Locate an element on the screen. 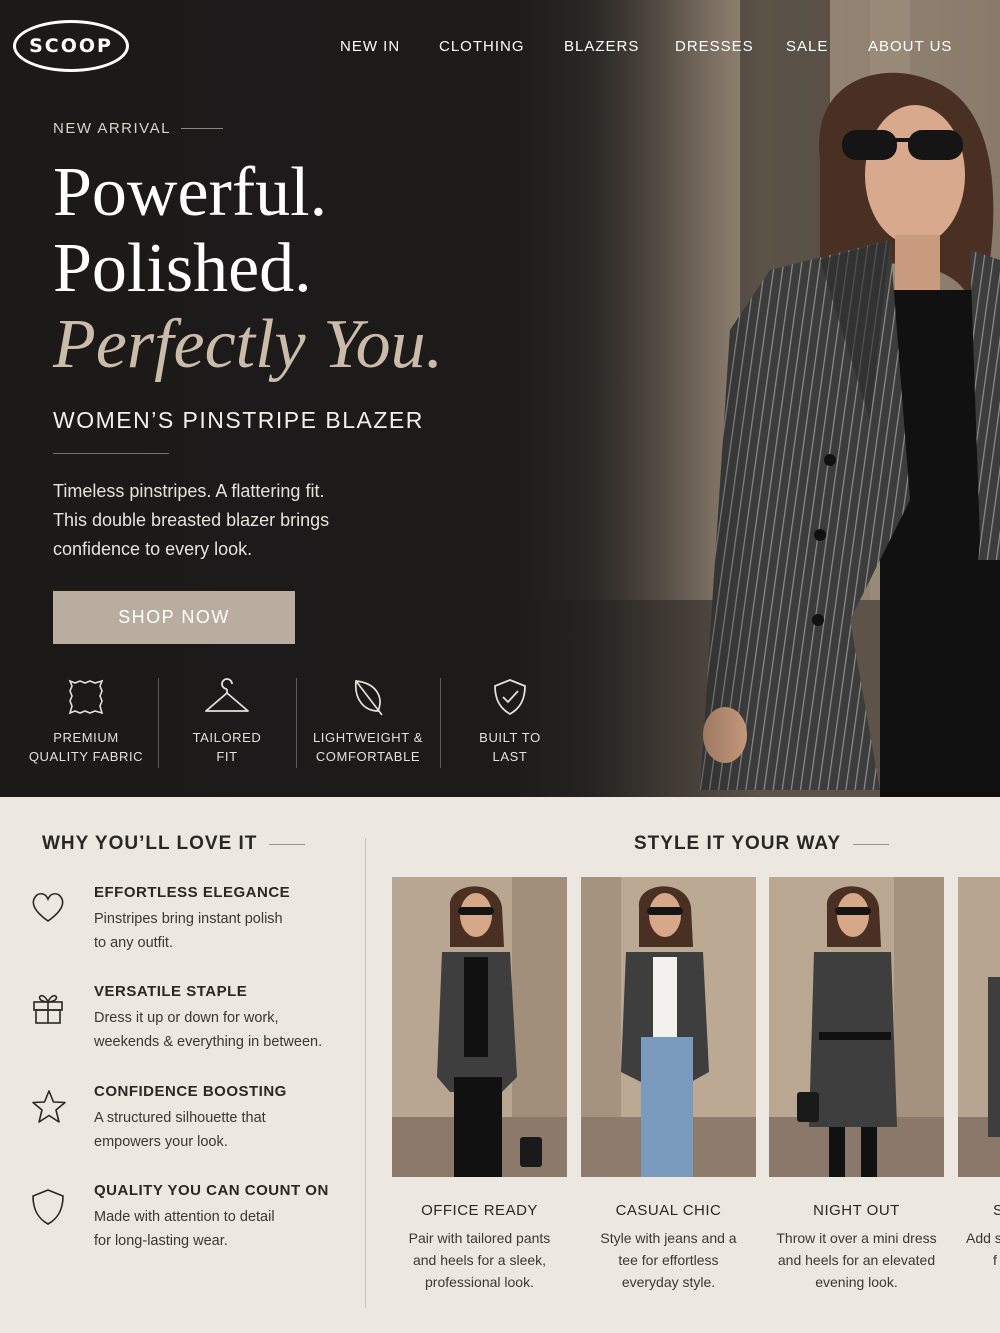 The height and width of the screenshot is (1333, 1000). description-line: This double breasted blazer brings is located at coordinates (191, 520).